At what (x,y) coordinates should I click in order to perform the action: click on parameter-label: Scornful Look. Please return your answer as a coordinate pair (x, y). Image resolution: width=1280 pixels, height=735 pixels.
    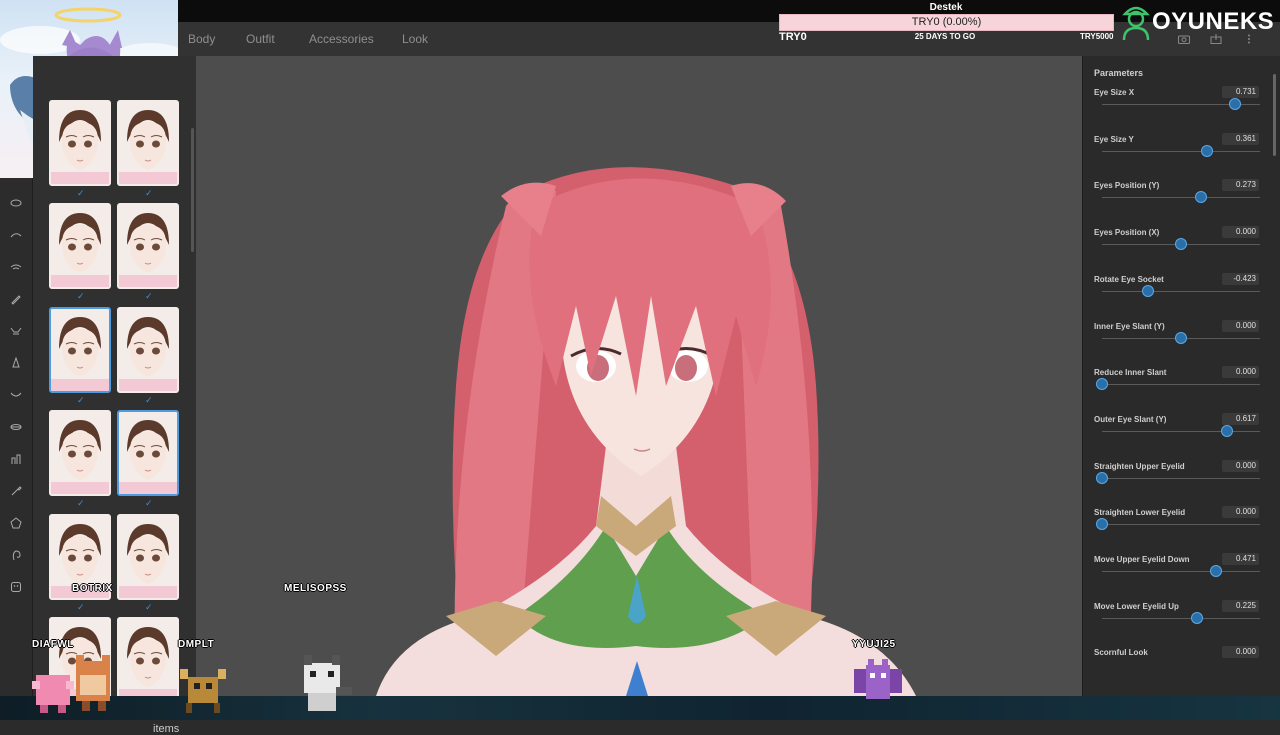
    Looking at the image, I should click on (1121, 653).